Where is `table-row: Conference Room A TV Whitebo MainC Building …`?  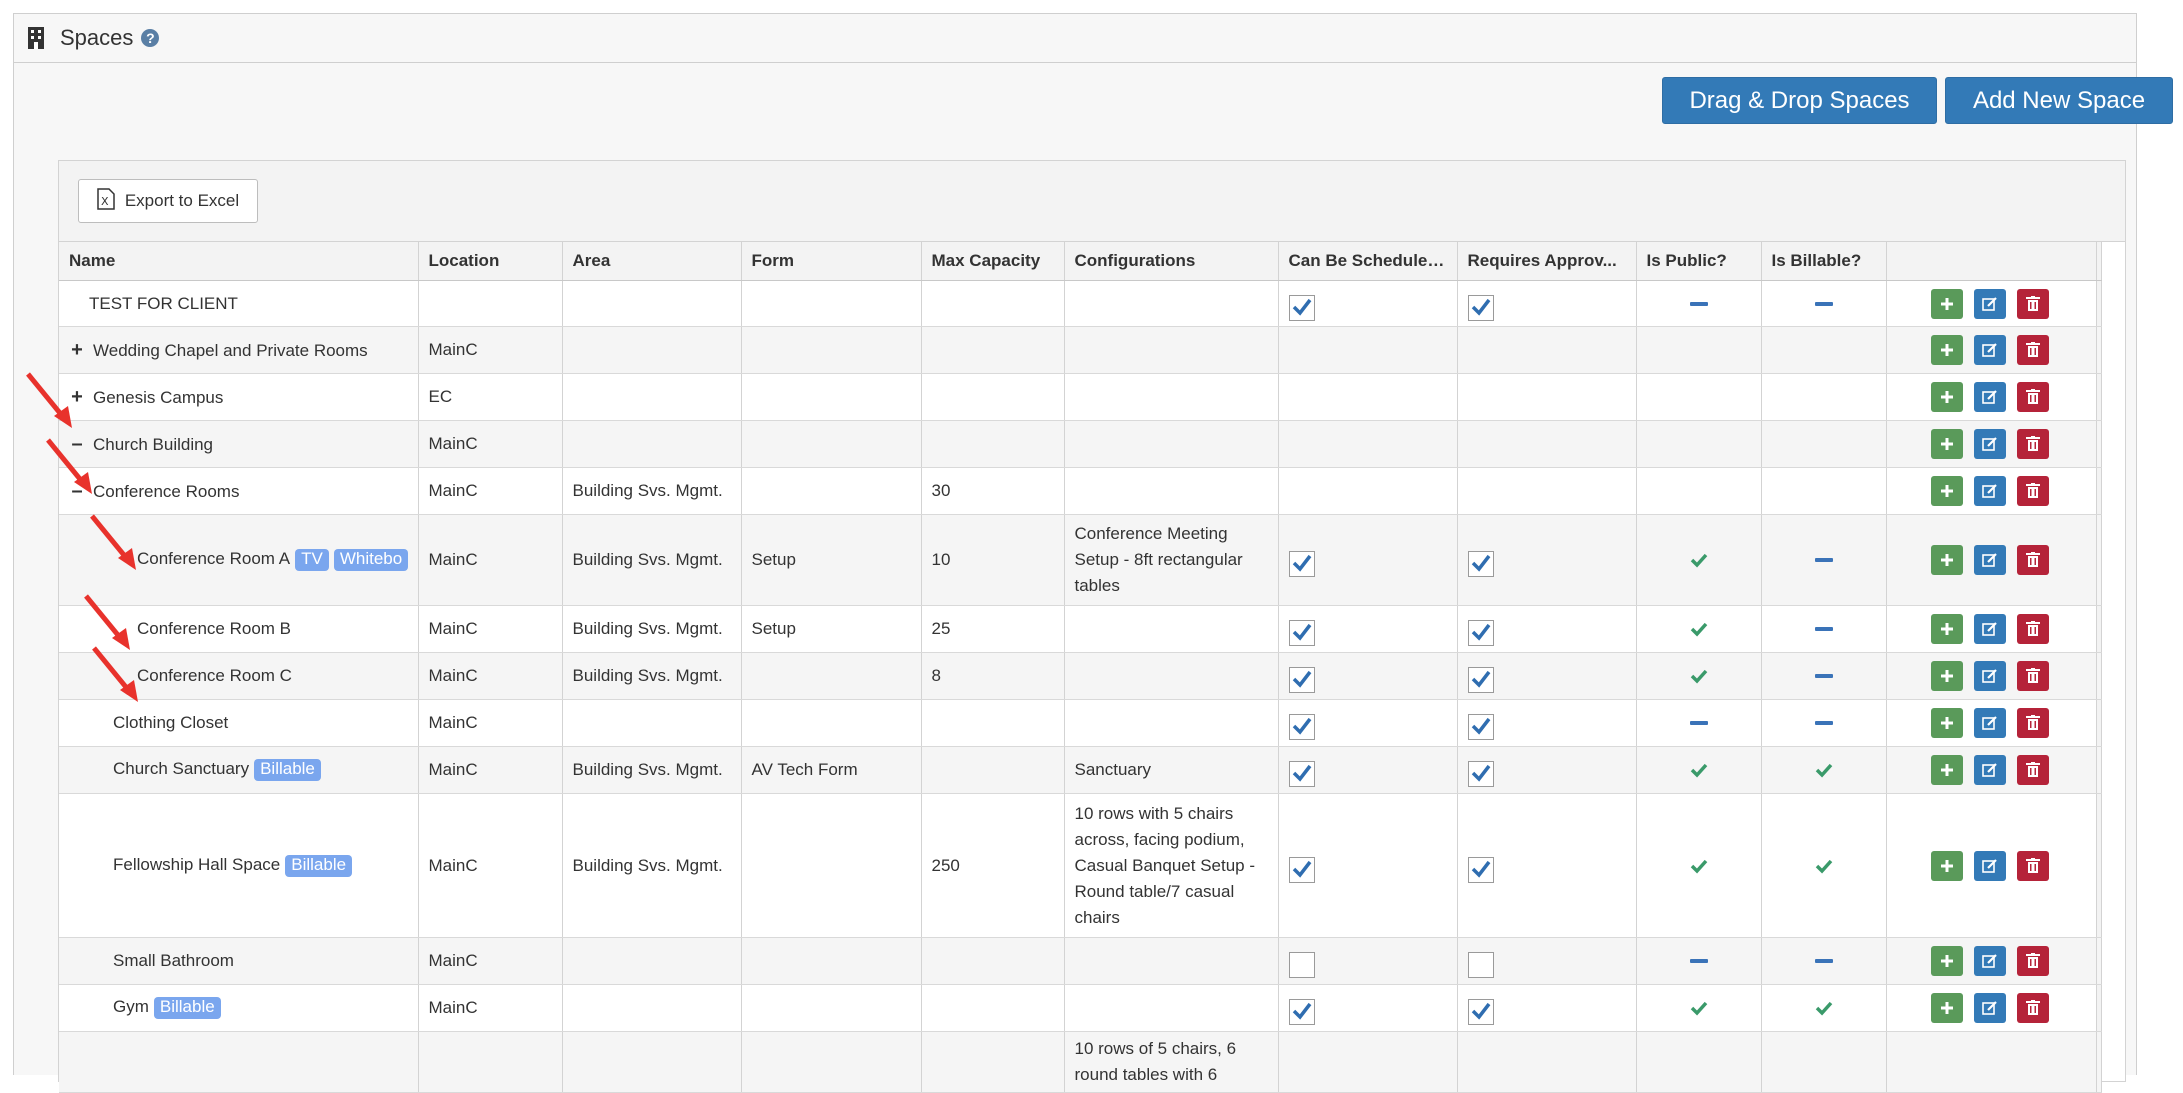 table-row: Conference Room A TV Whitebo MainC Building … is located at coordinates (1080, 560).